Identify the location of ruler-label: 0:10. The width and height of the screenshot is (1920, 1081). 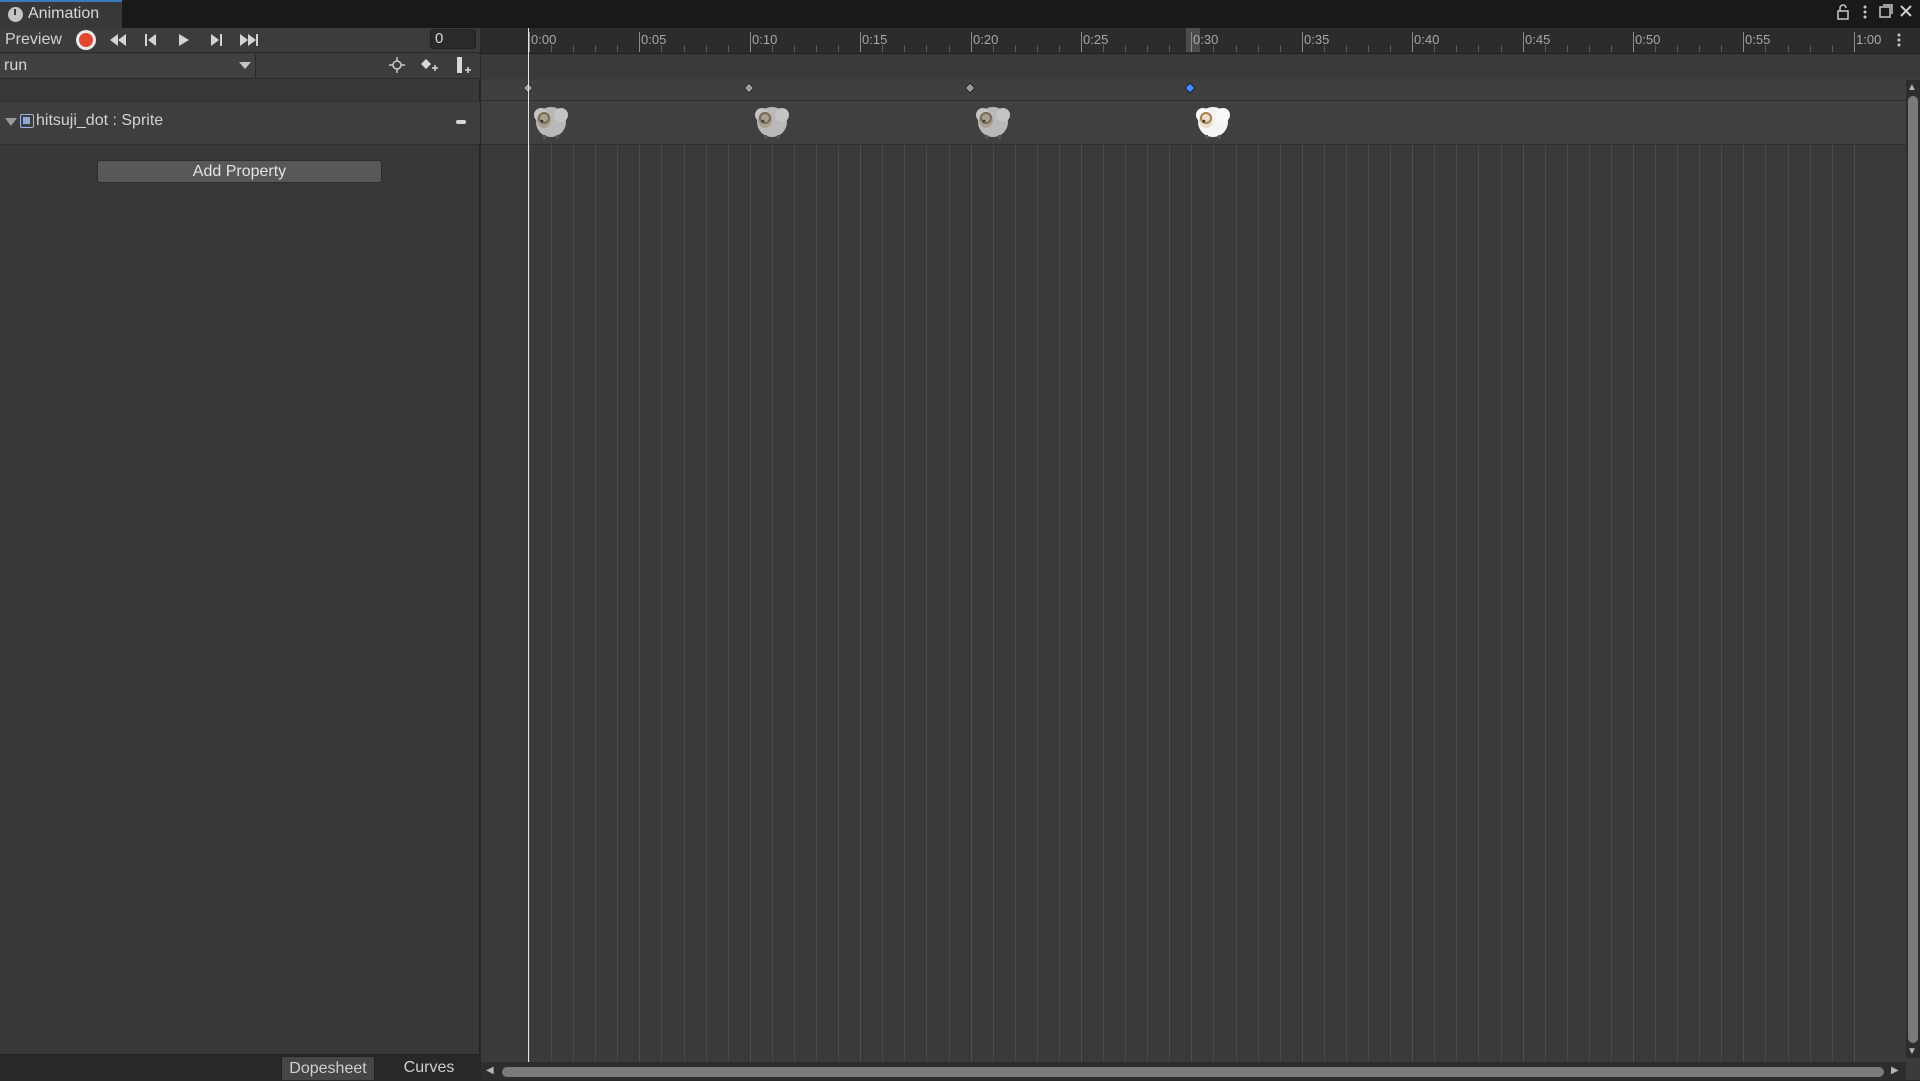
(765, 39).